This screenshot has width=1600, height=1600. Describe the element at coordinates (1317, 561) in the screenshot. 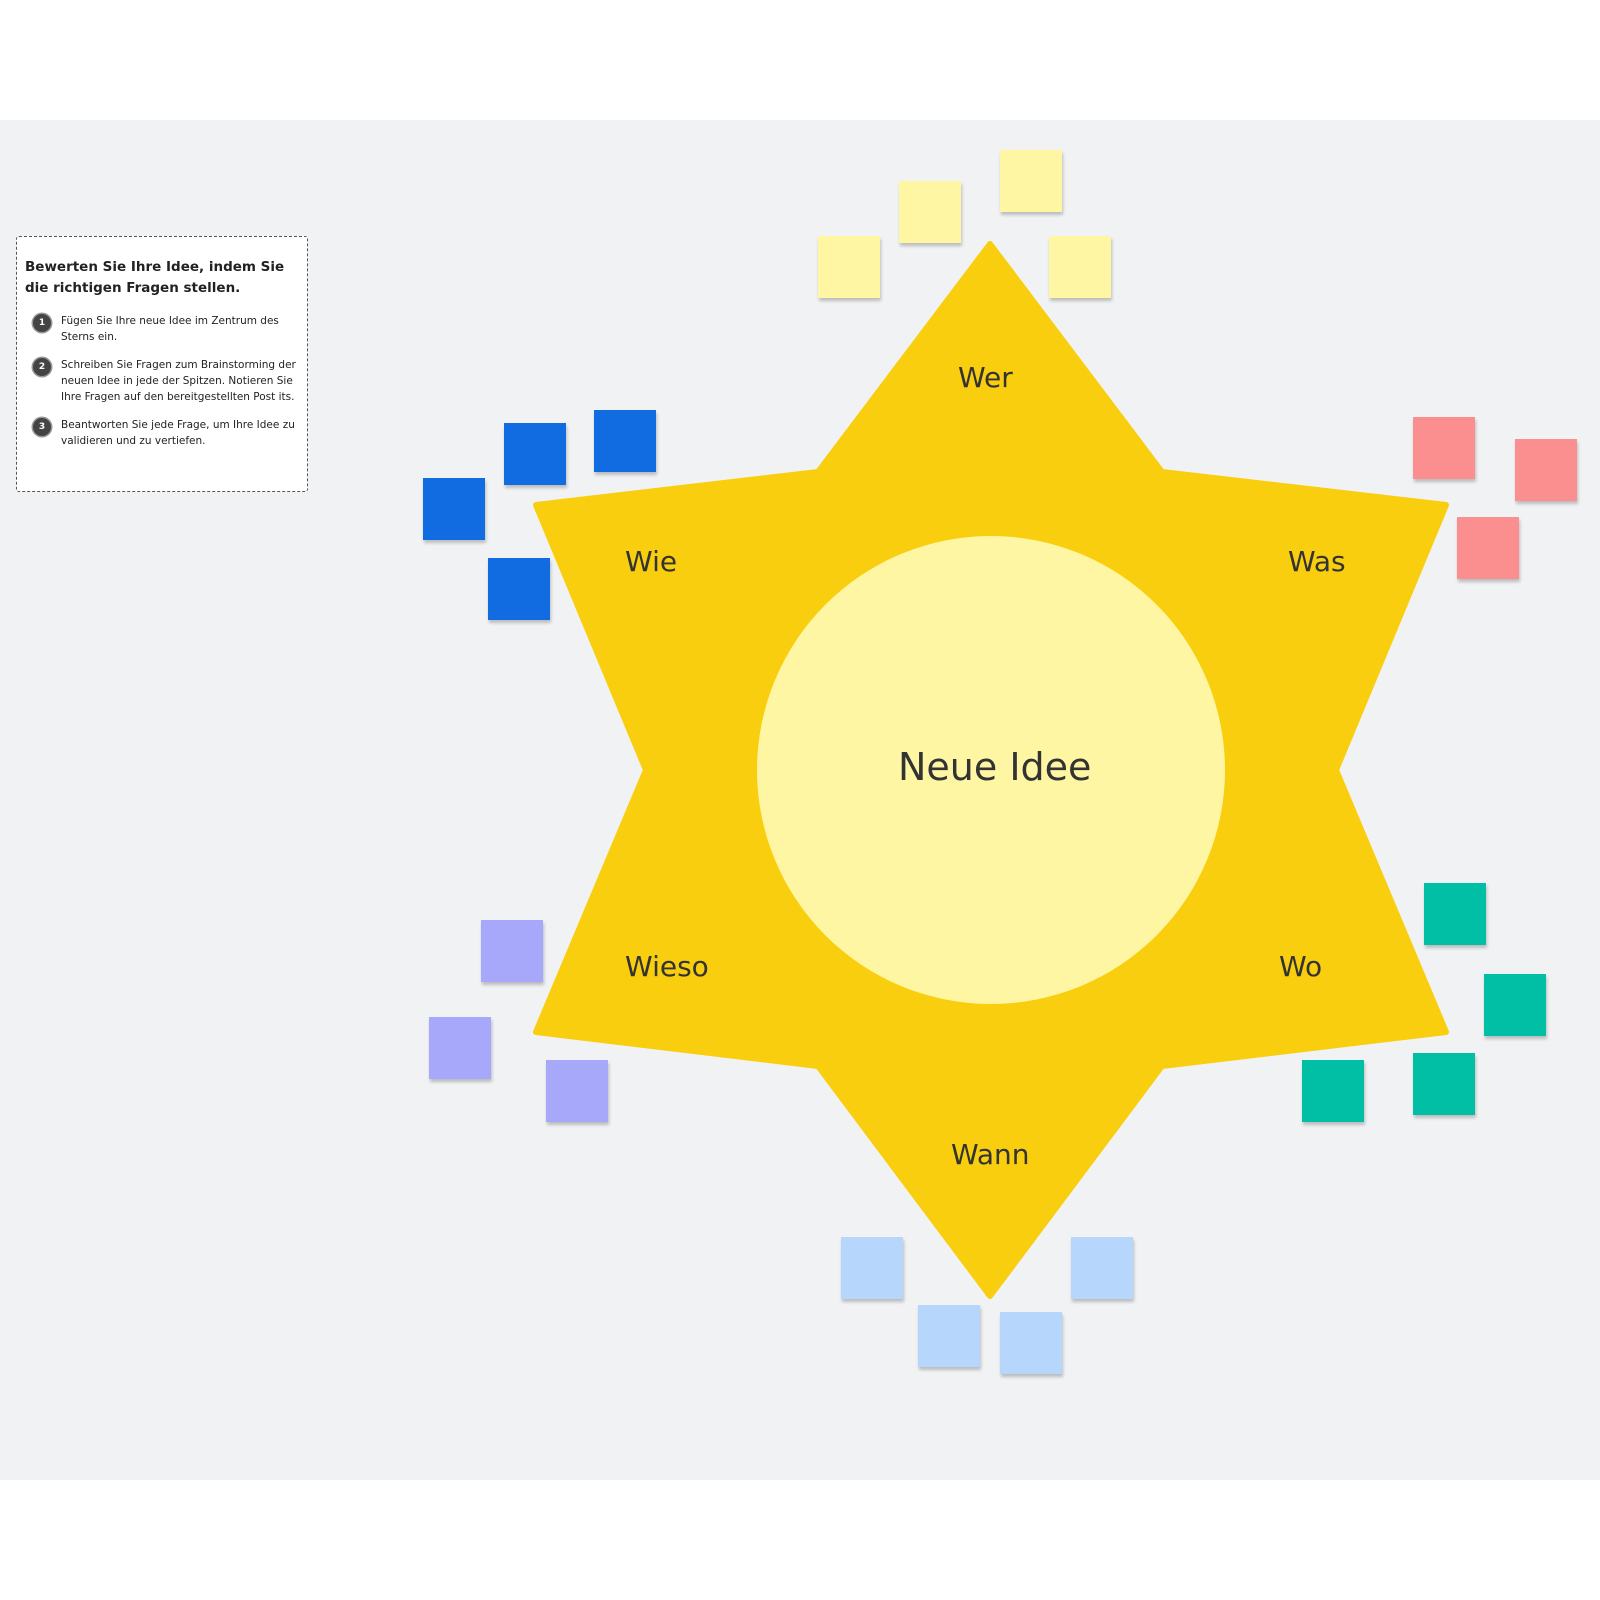

I see `star-point-was: Was` at that location.